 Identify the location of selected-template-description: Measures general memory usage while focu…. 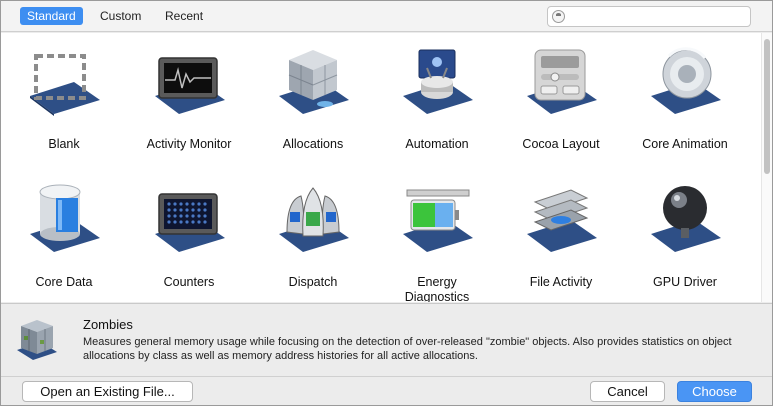
(407, 349).